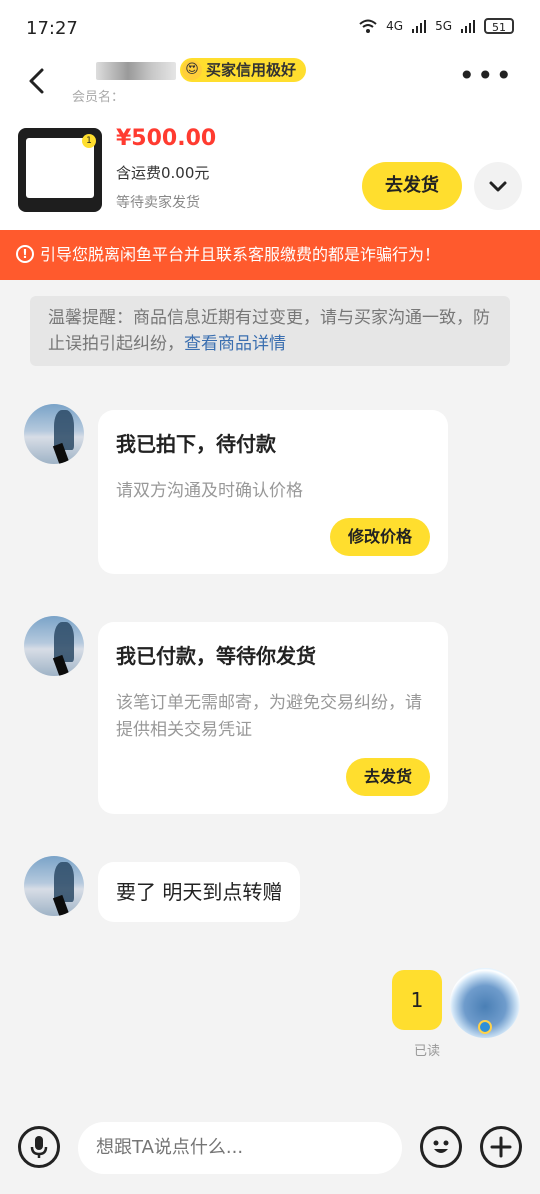 This screenshot has height=1194, width=540. I want to click on smiley-icon, so click(441, 1146).